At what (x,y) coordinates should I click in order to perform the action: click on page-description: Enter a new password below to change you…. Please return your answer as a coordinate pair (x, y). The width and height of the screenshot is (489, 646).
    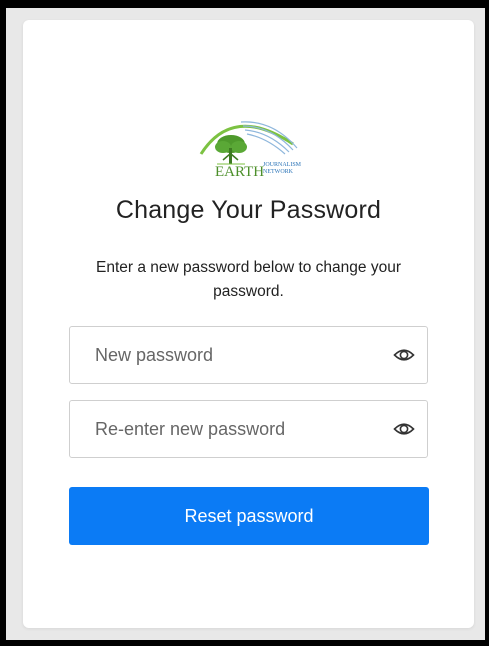
    Looking at the image, I should click on (248, 279).